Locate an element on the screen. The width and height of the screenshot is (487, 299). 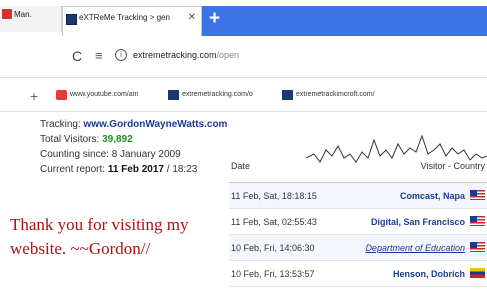
stat-report: Current report: 11 Feb 2017 / 18:23 is located at coordinates (133, 169).